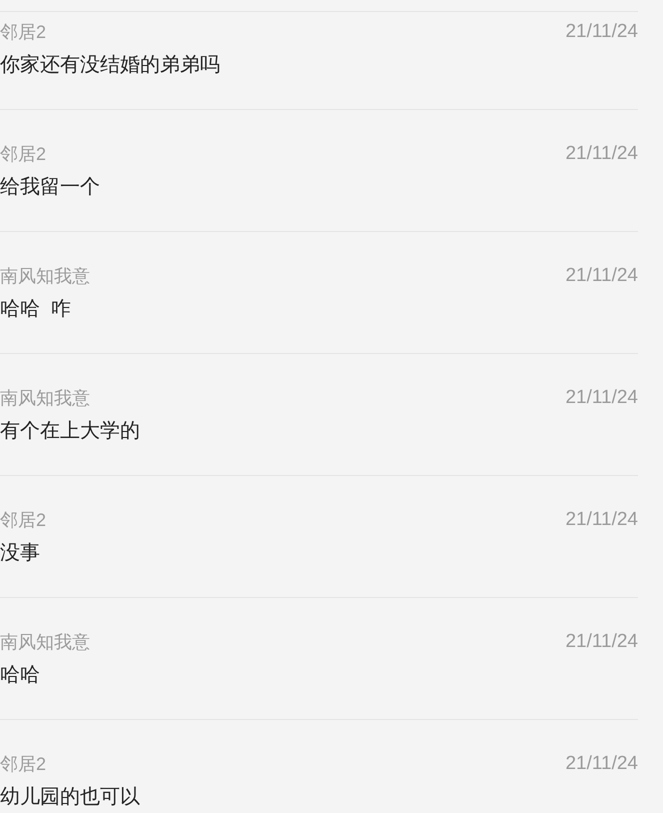 This screenshot has width=663, height=813. Describe the element at coordinates (20, 675) in the screenshot. I see `comment-text: 哈哈` at that location.